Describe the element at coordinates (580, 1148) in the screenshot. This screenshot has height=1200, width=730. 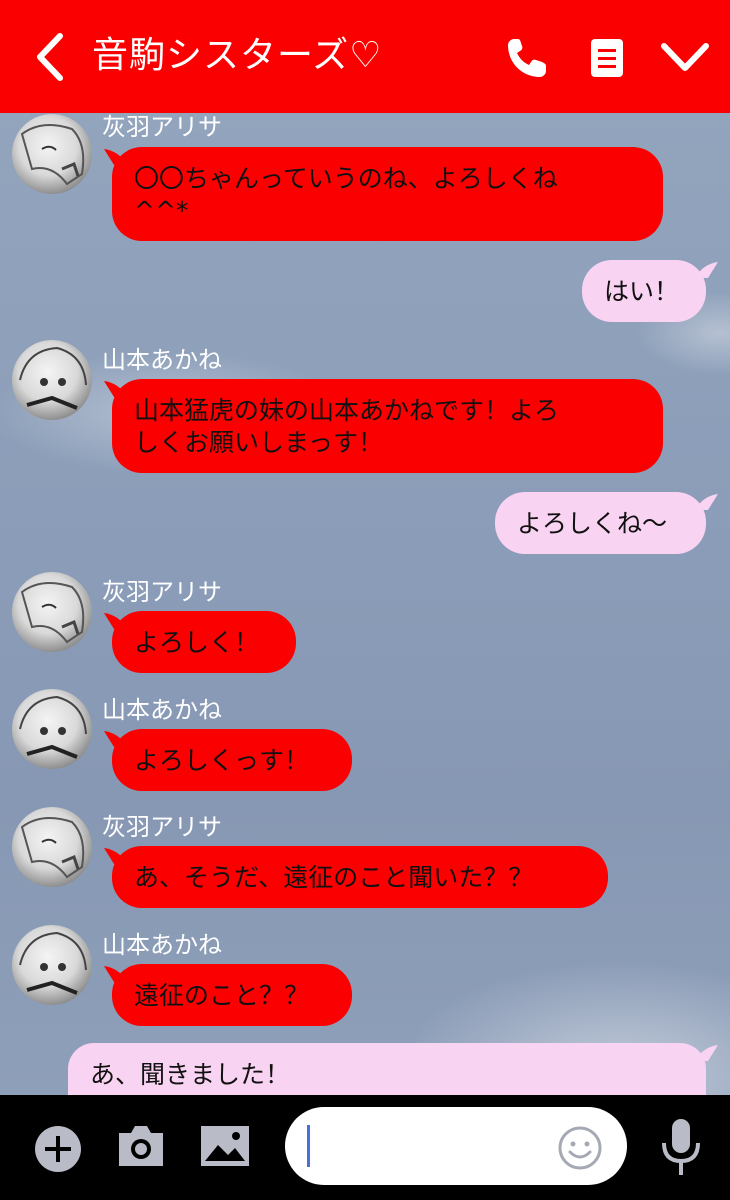
I see `smiley-icon` at that location.